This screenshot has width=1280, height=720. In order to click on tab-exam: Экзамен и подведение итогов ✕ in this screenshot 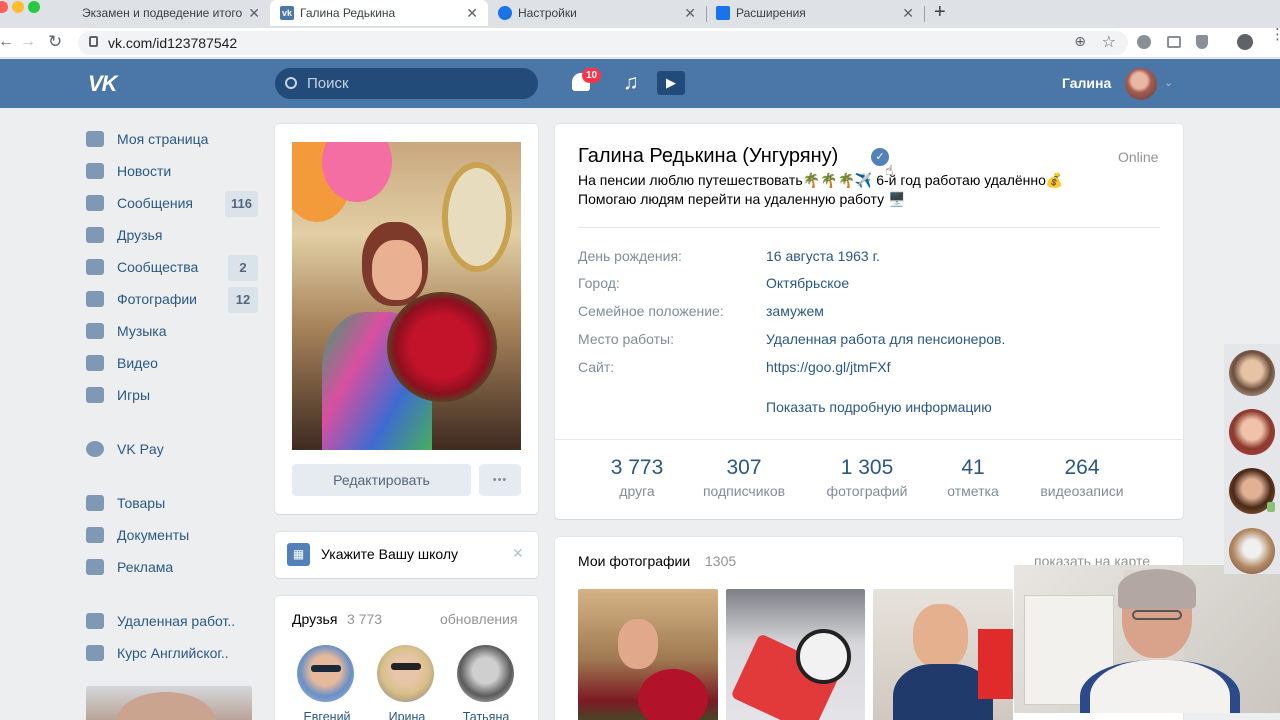, I will do `click(161, 13)`.